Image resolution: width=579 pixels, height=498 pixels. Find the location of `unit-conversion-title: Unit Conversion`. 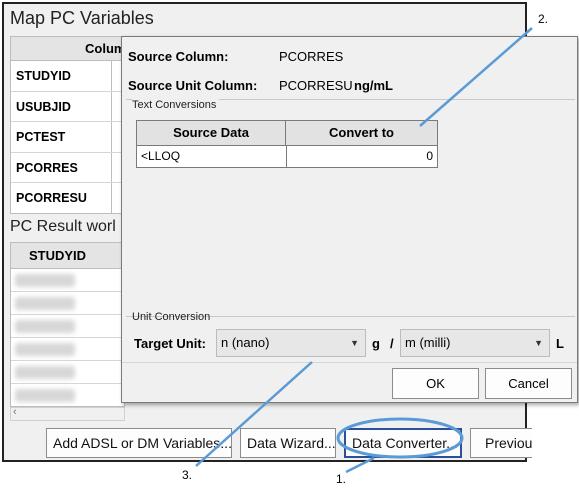

unit-conversion-title: Unit Conversion is located at coordinates (171, 317).